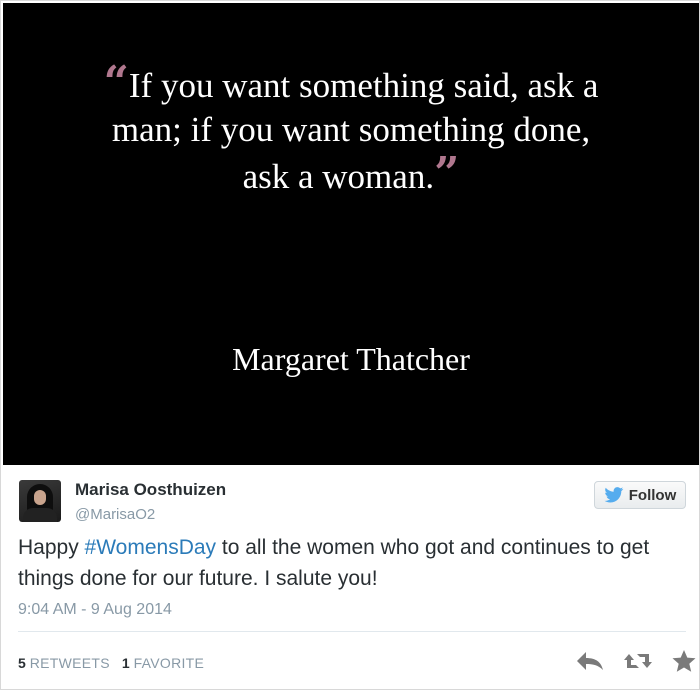  I want to click on user-handle: @MarisaO2, so click(115, 514).